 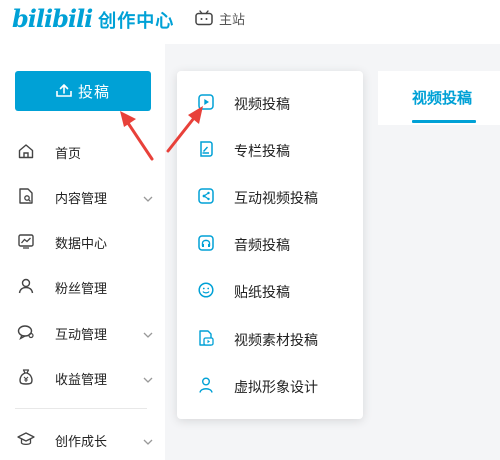 What do you see at coordinates (250, 22) in the screenshot?
I see `top-bar: bilibili 创作中心 主站` at bounding box center [250, 22].